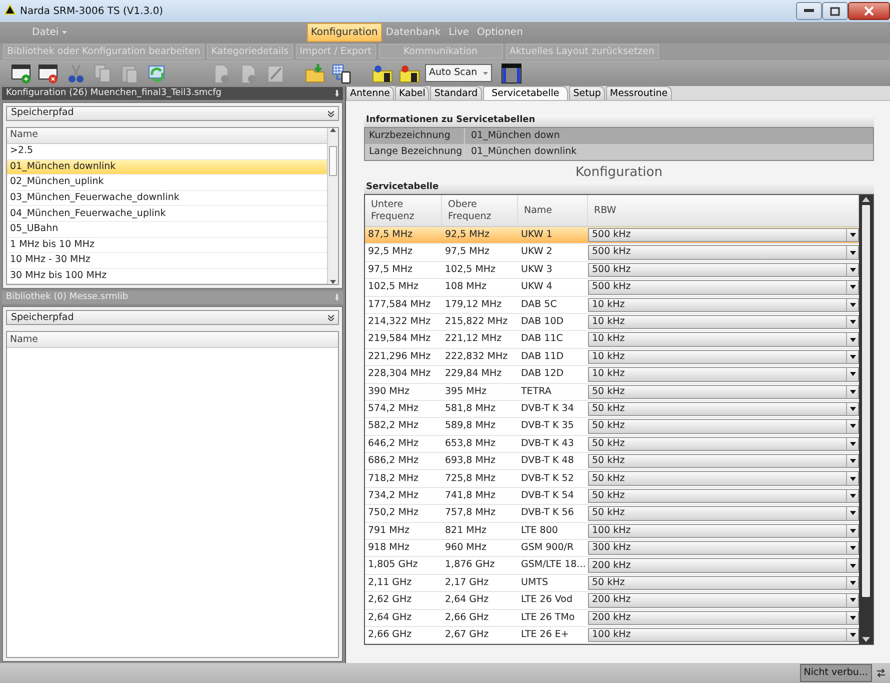 The image size is (890, 683). Describe the element at coordinates (440, 51) in the screenshot. I see `ribbon-group-label: Kommunikation` at that location.